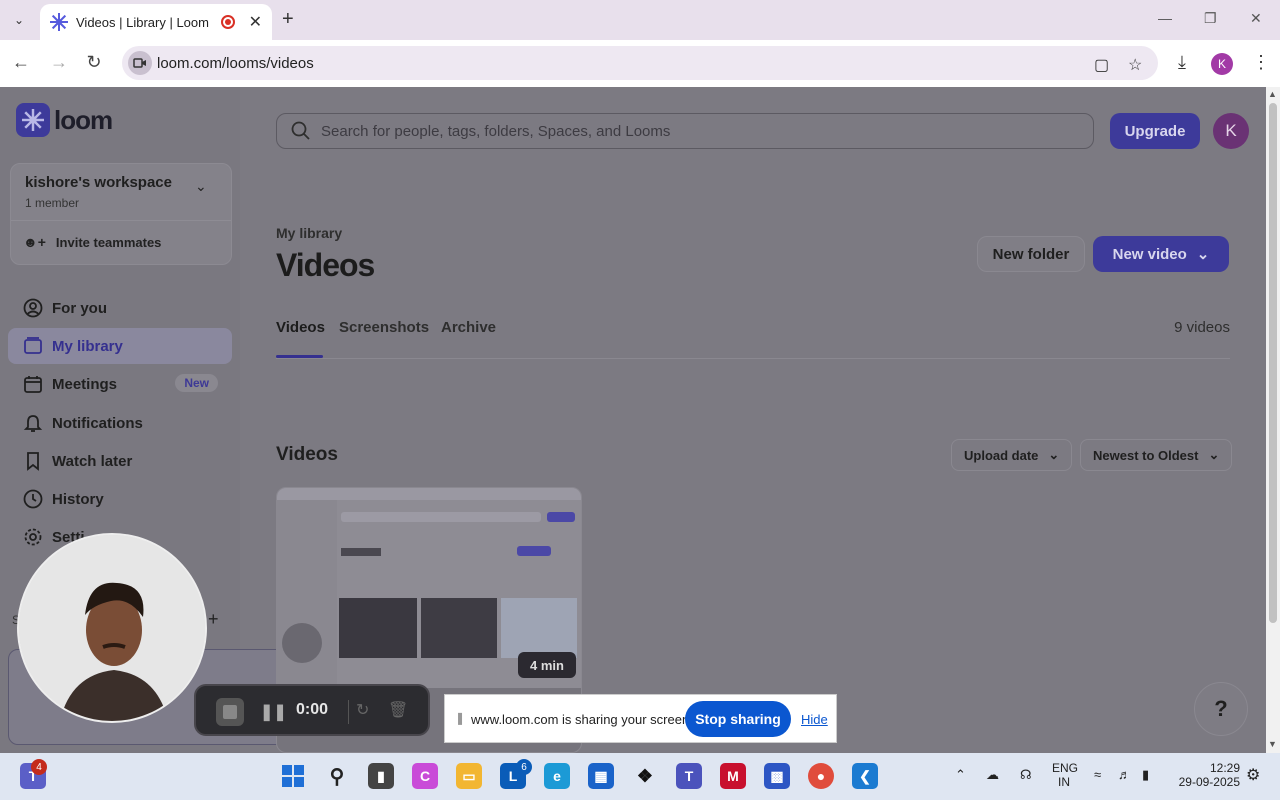  What do you see at coordinates (255, 22) in the screenshot?
I see `close-tab-icon: ✕` at bounding box center [255, 22].